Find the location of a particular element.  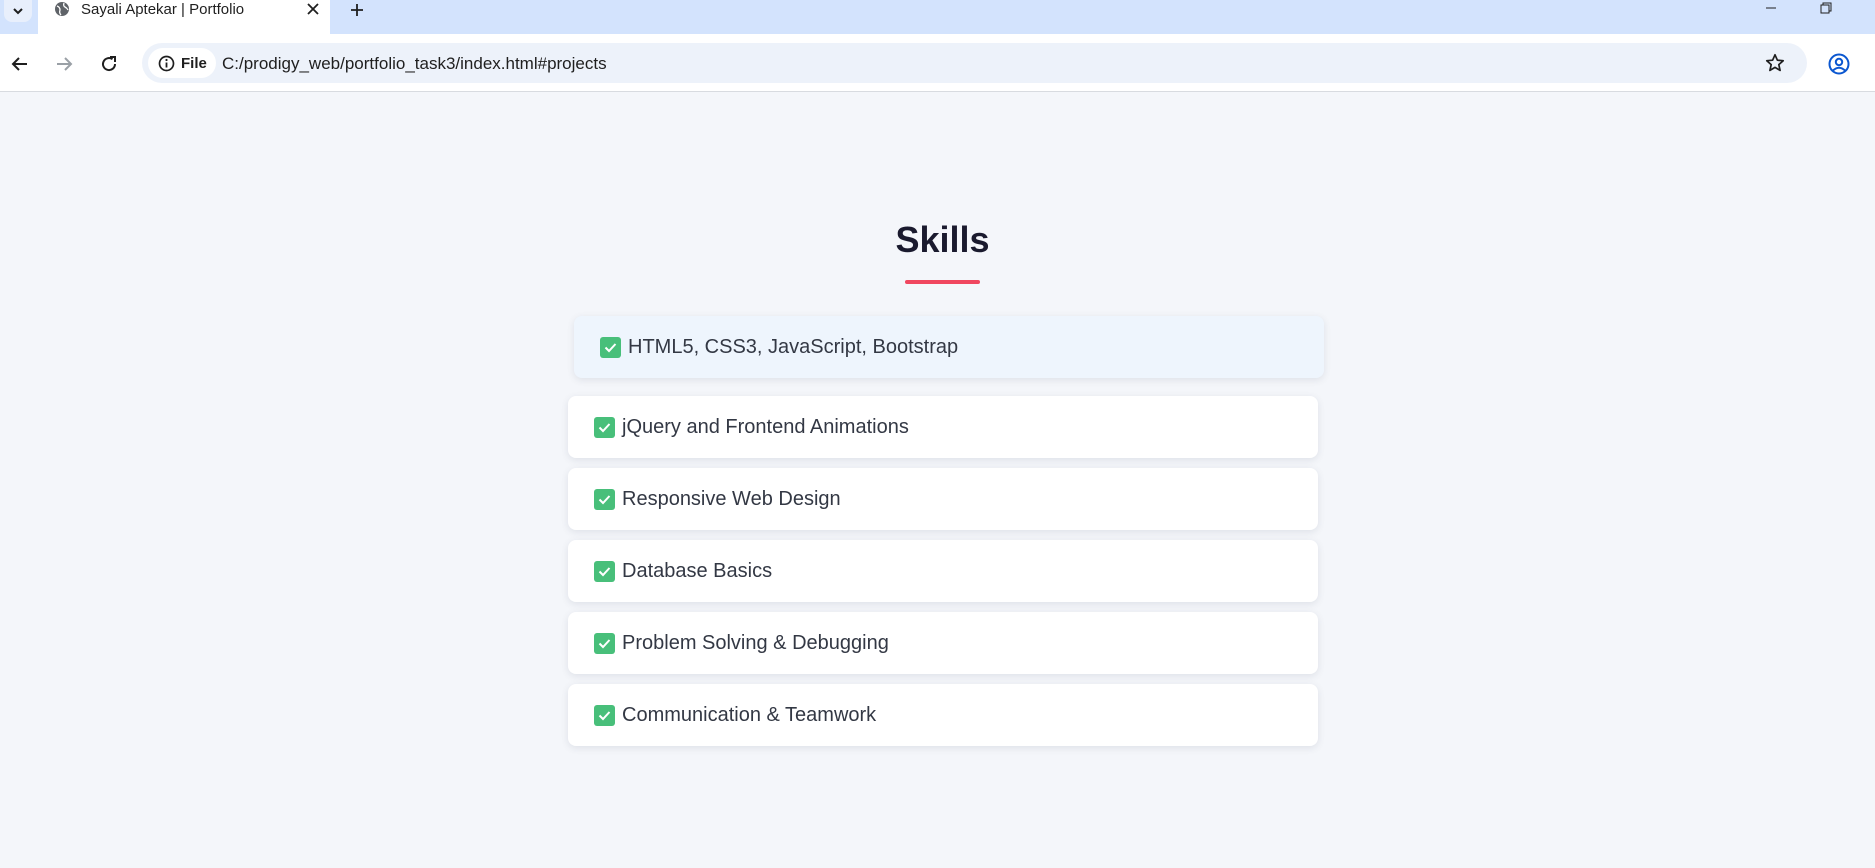

active-tab: Sayali Aptekar | Portfolio is located at coordinates (184, 17).